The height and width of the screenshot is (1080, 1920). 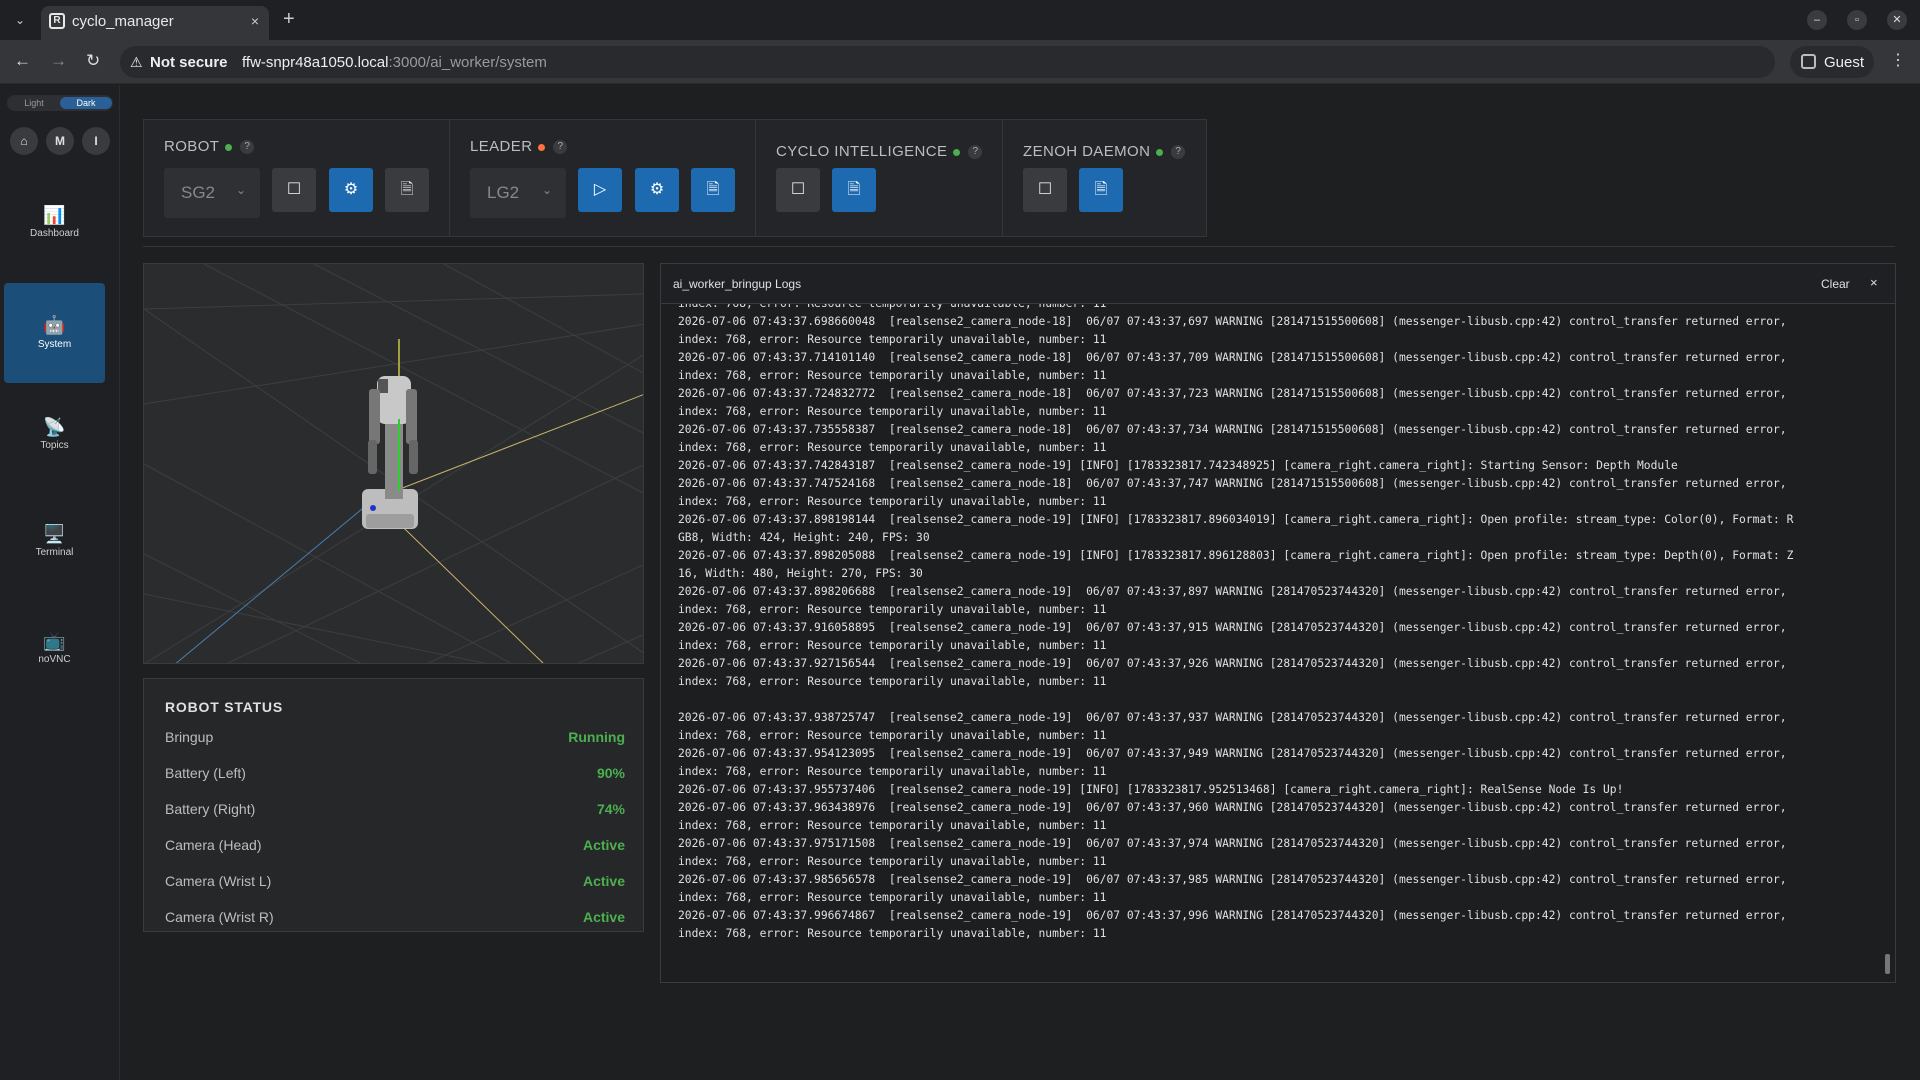 I want to click on window-close-icon: ✕, so click(x=1897, y=20).